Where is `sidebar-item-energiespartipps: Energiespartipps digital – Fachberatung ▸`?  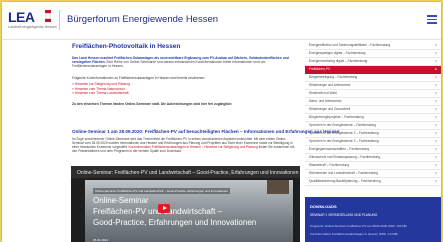
sidebar-item-energiespartipps: Energiespartipps digital – Fachberatung ▸ is located at coordinates (373, 54).